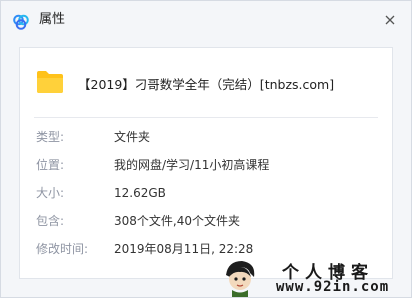  Describe the element at coordinates (192, 165) in the screenshot. I see `property-value: 我的网盘/学习/11小初高课程` at that location.